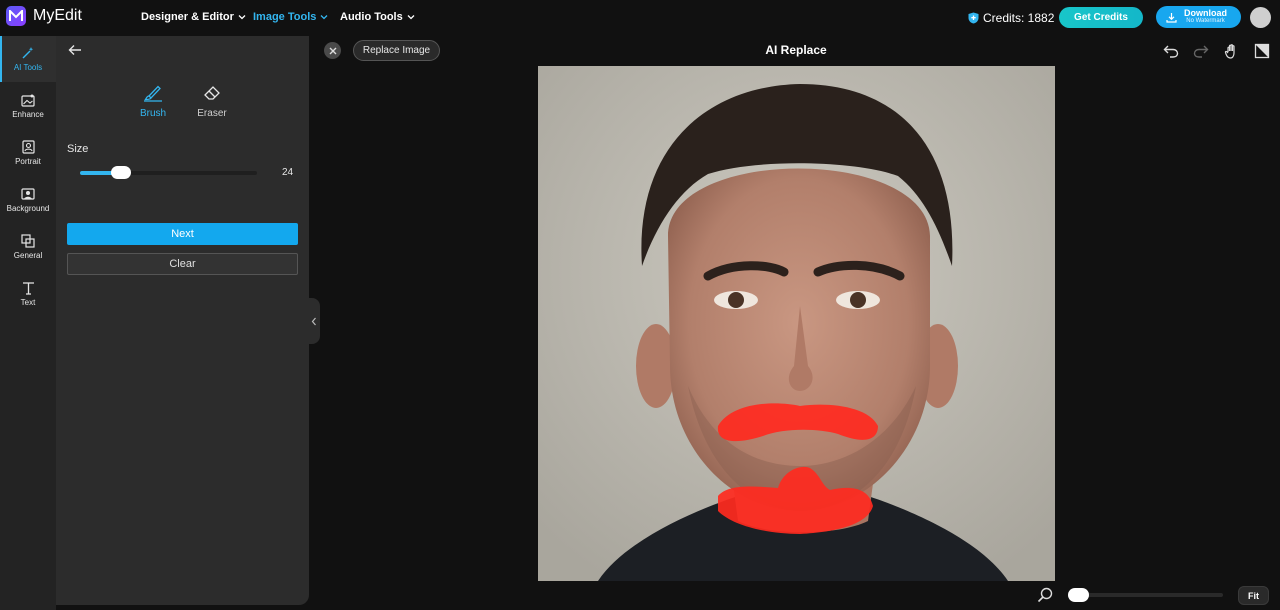  Describe the element at coordinates (28, 193) in the screenshot. I see `background-icon` at that location.